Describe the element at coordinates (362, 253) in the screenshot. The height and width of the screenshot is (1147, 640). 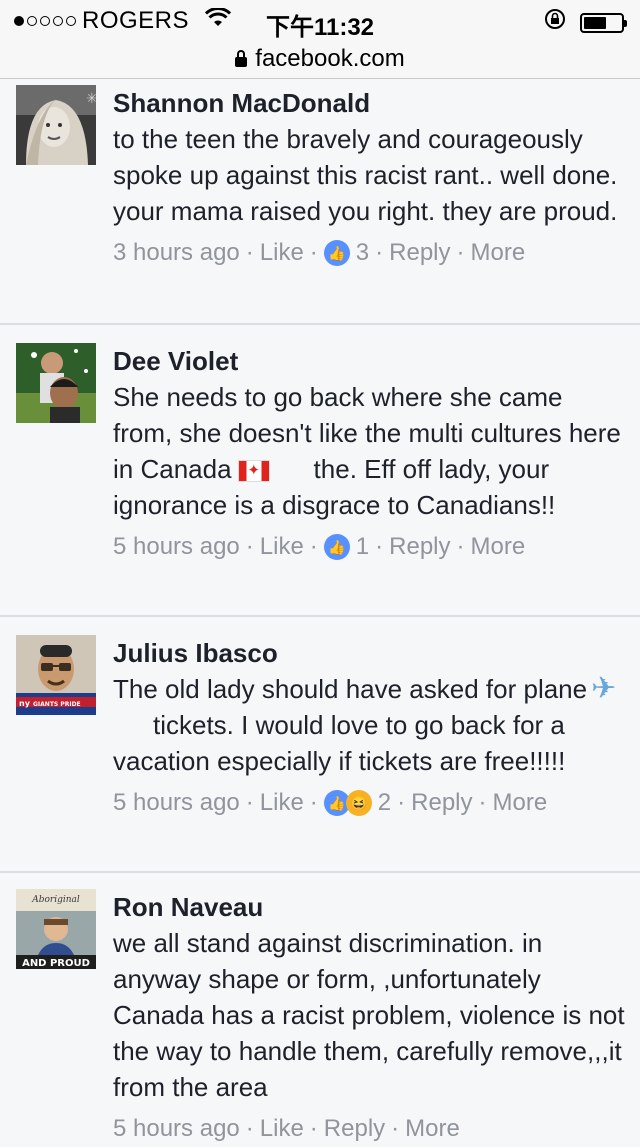
I see `reaction-count: 3` at that location.